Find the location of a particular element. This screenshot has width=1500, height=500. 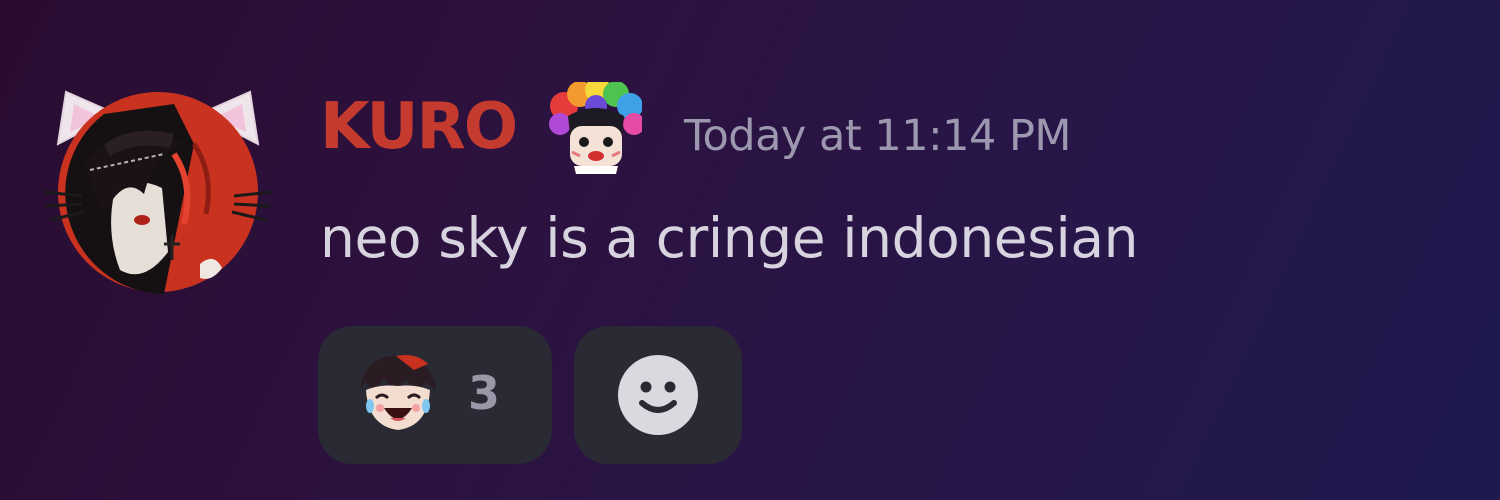

avatar is located at coordinates (158, 190).